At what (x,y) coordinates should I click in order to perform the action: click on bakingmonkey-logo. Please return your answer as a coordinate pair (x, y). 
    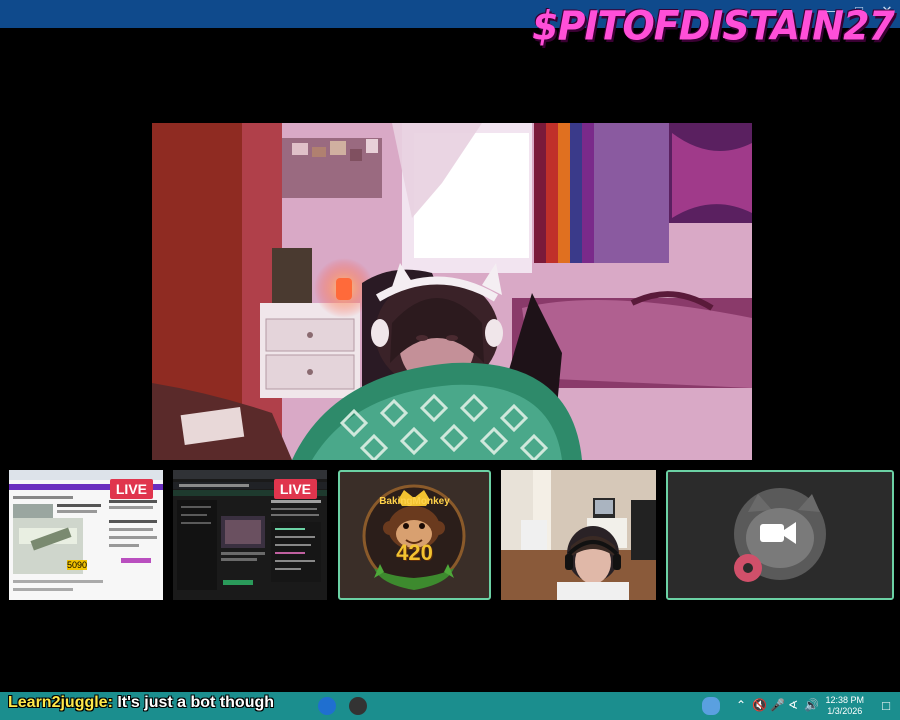
    Looking at the image, I should click on (414, 537).